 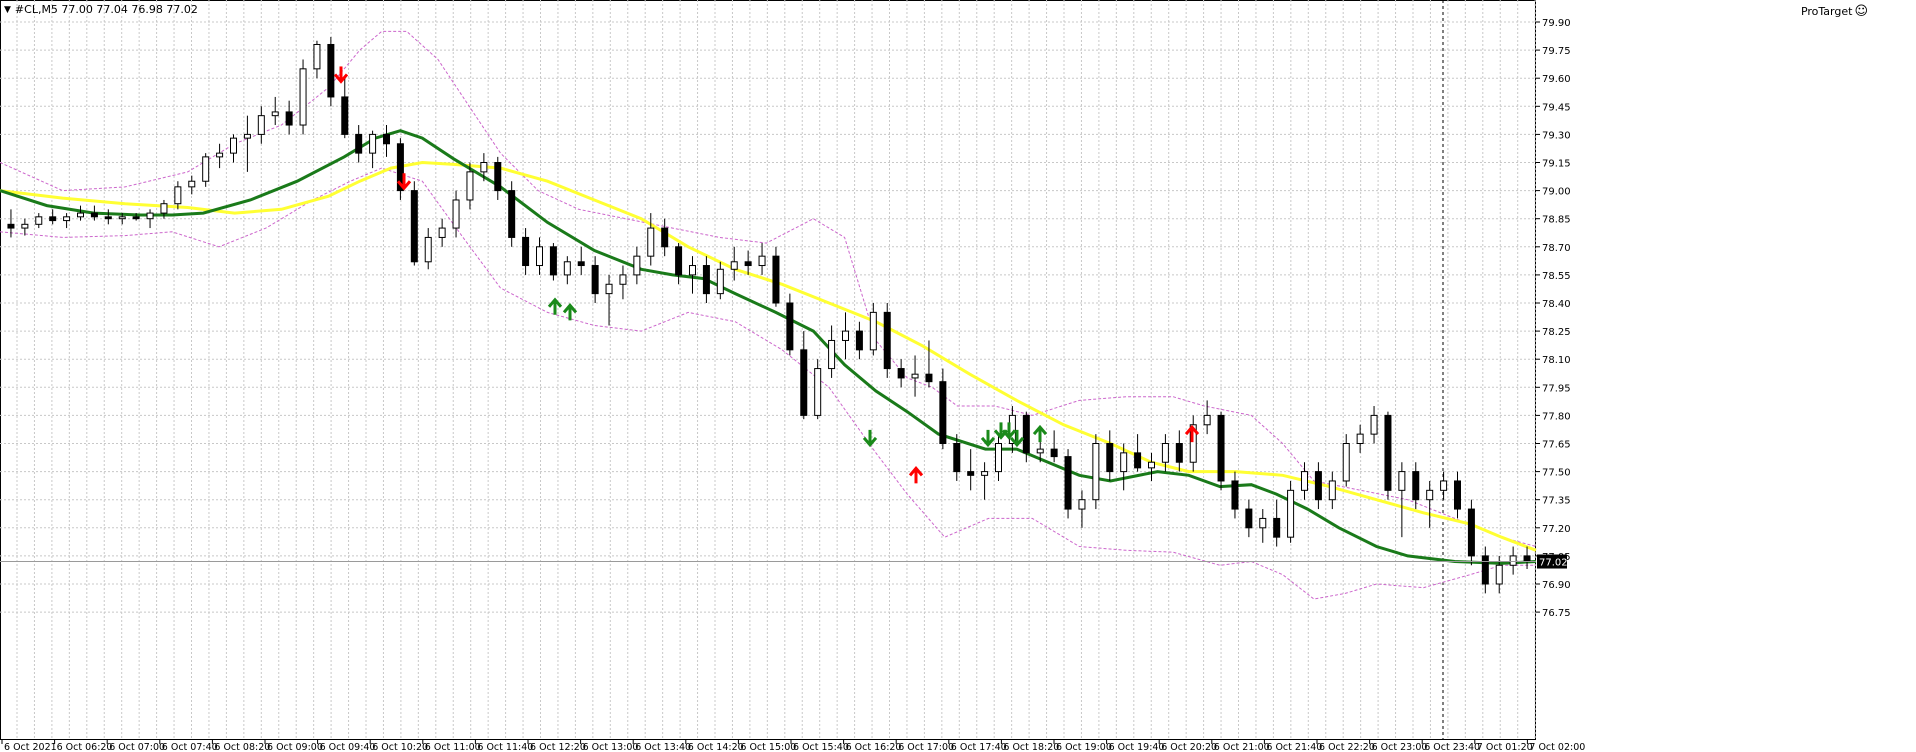 I want to click on y-tick-label: 79.45, so click(x=1556, y=107).